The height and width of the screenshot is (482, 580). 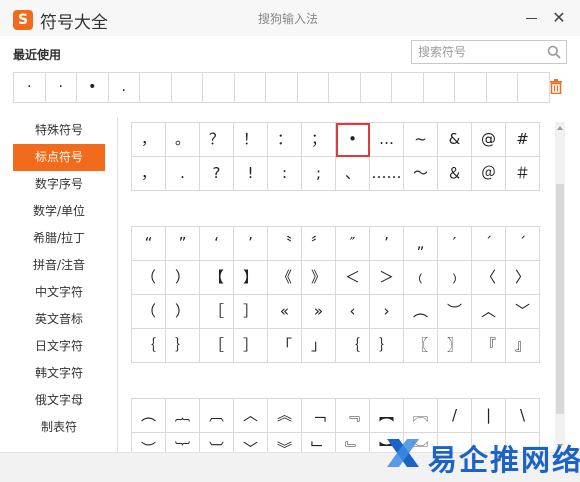 I want to click on symbol-cell: ﹀, so click(x=523, y=312).